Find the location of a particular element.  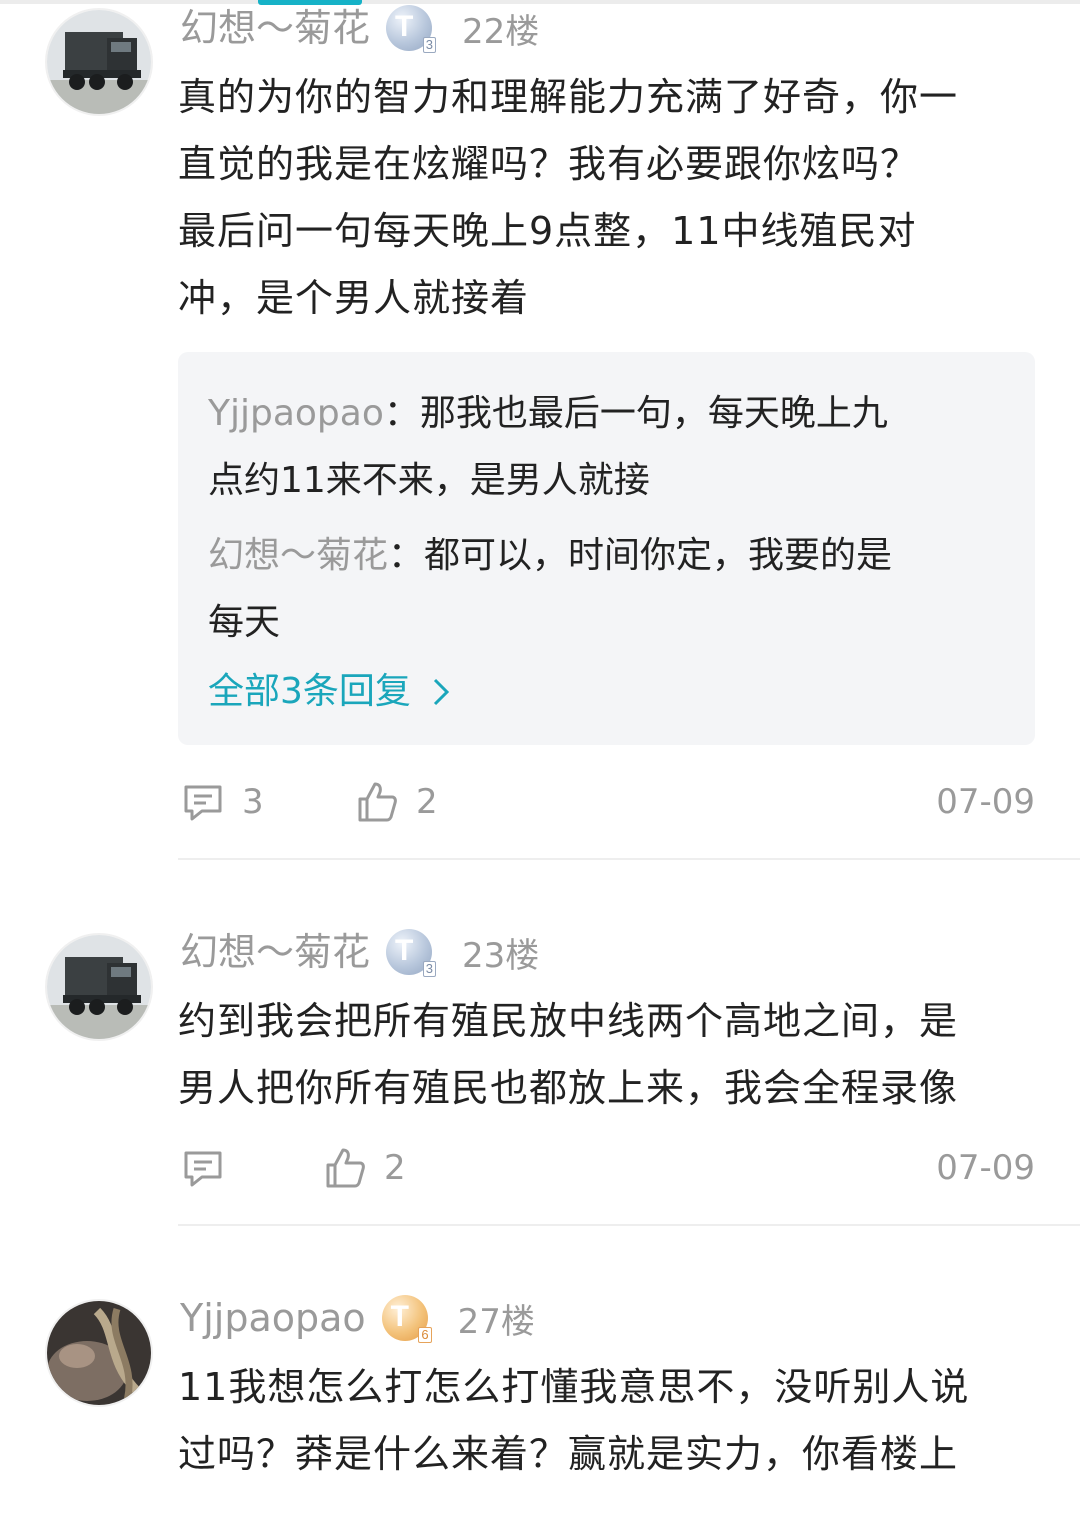

comment-meta: 幻想～菊花 T 3 22楼 is located at coordinates (359, 28).